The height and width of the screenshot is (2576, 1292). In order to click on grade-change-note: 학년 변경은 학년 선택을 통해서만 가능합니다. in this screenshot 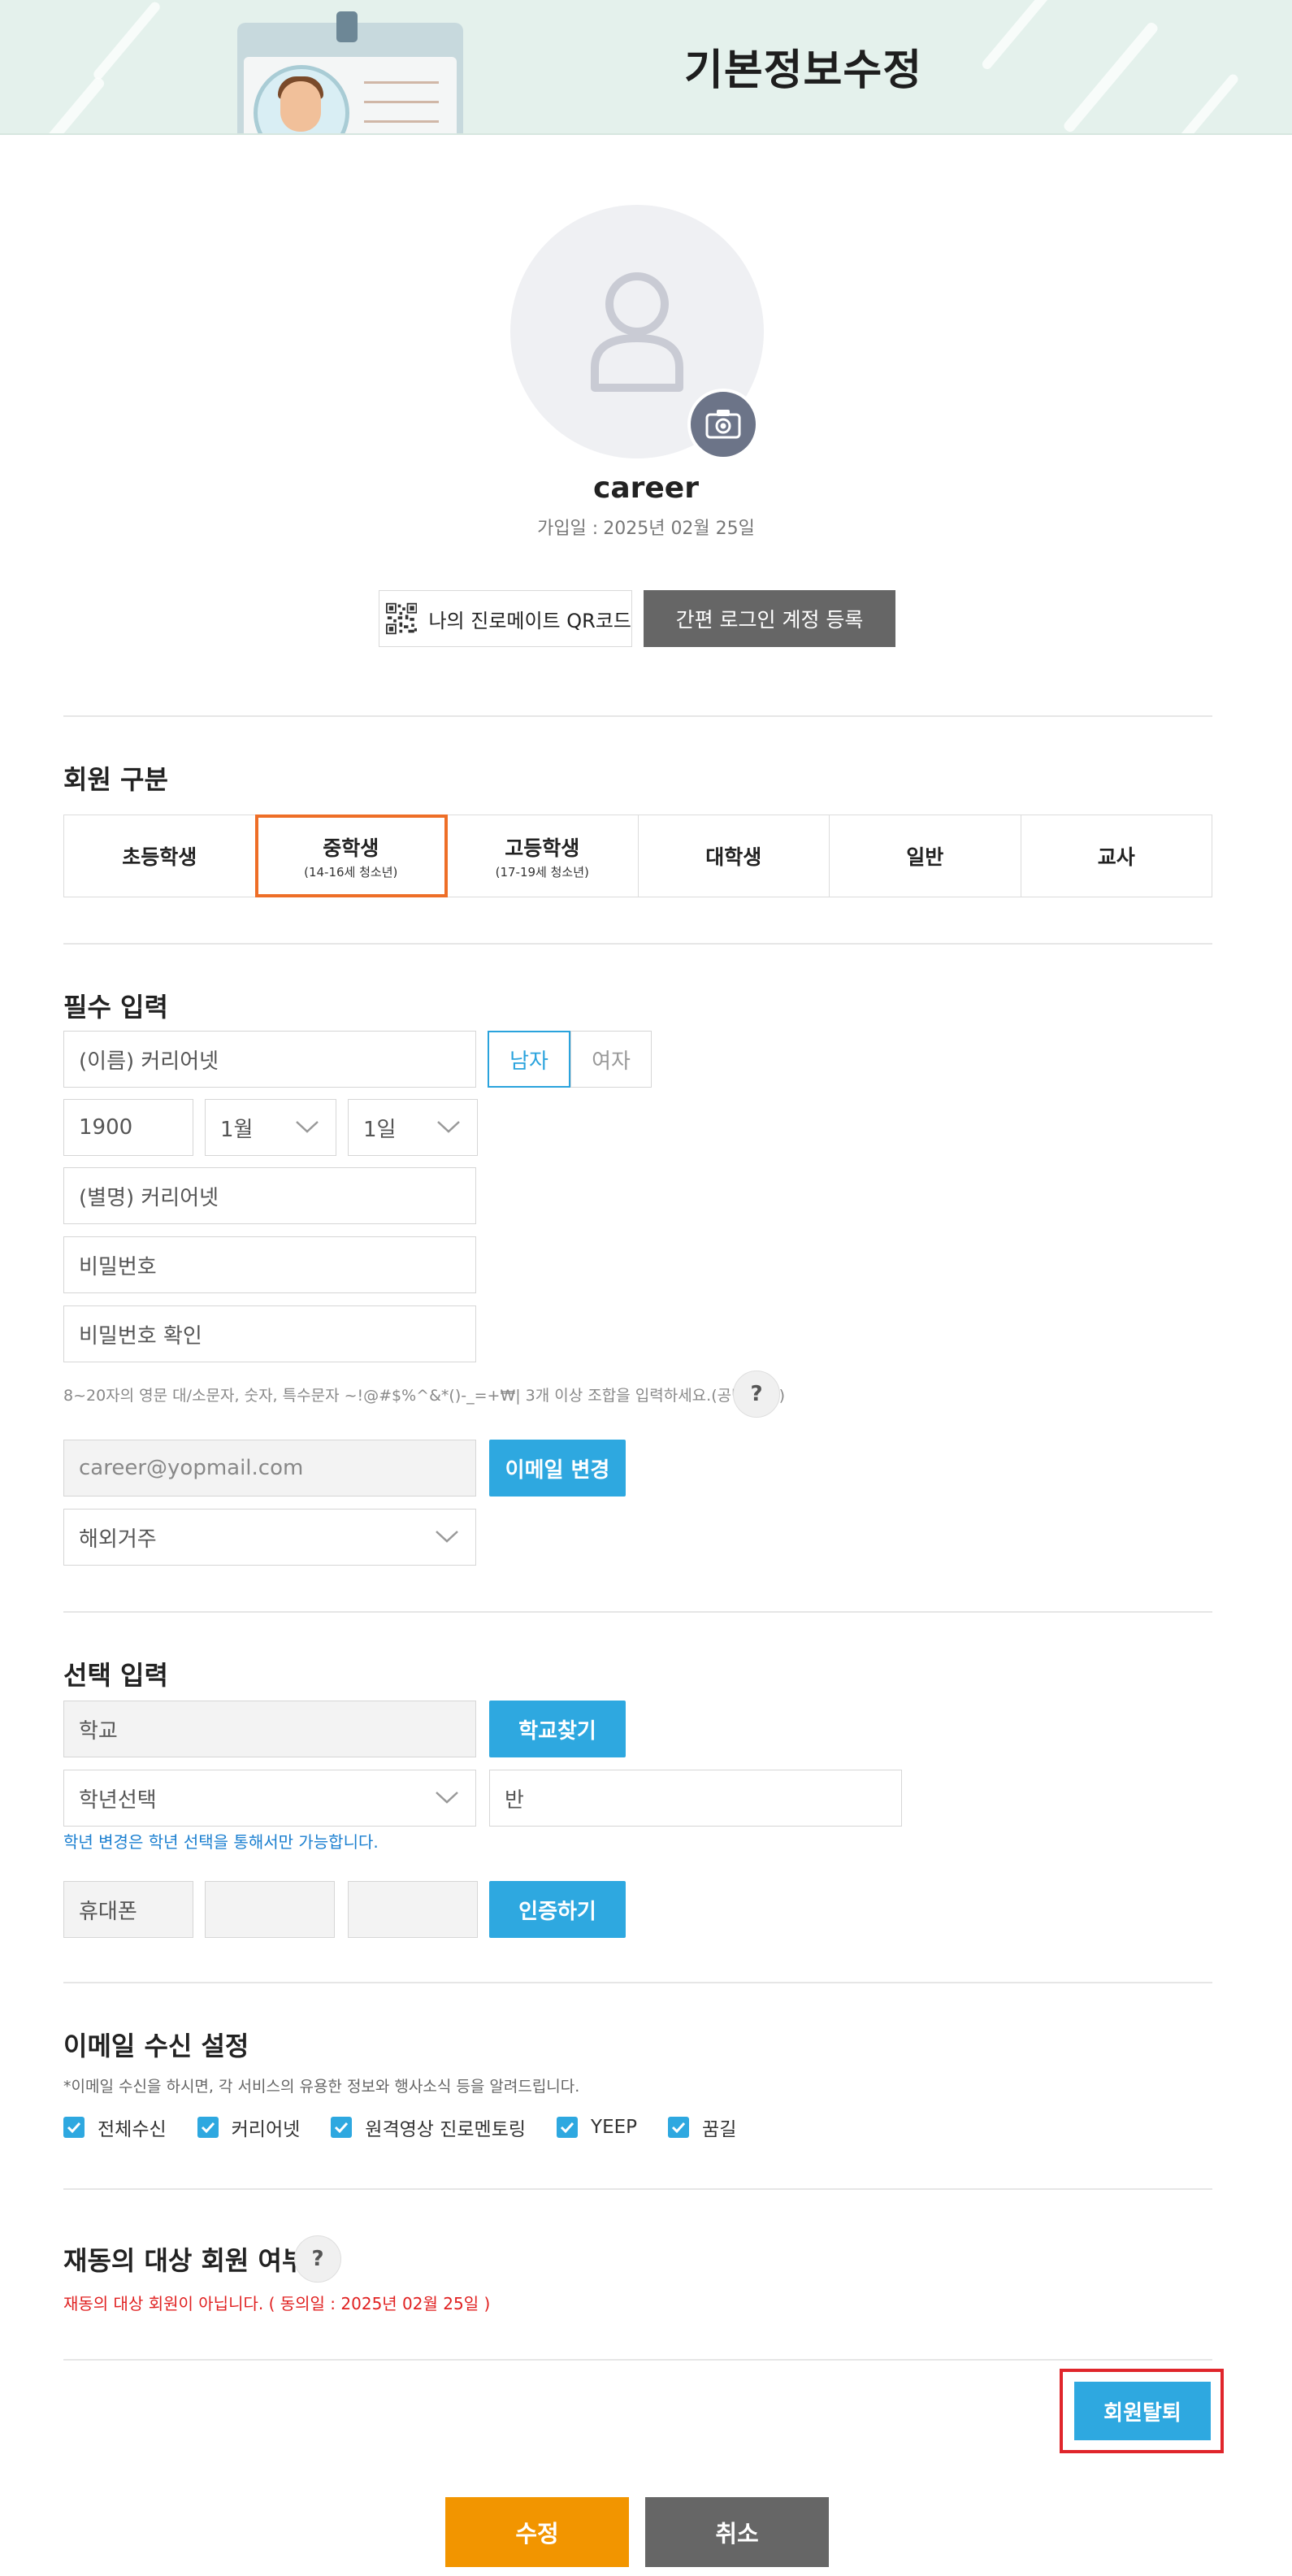, I will do `click(221, 1842)`.